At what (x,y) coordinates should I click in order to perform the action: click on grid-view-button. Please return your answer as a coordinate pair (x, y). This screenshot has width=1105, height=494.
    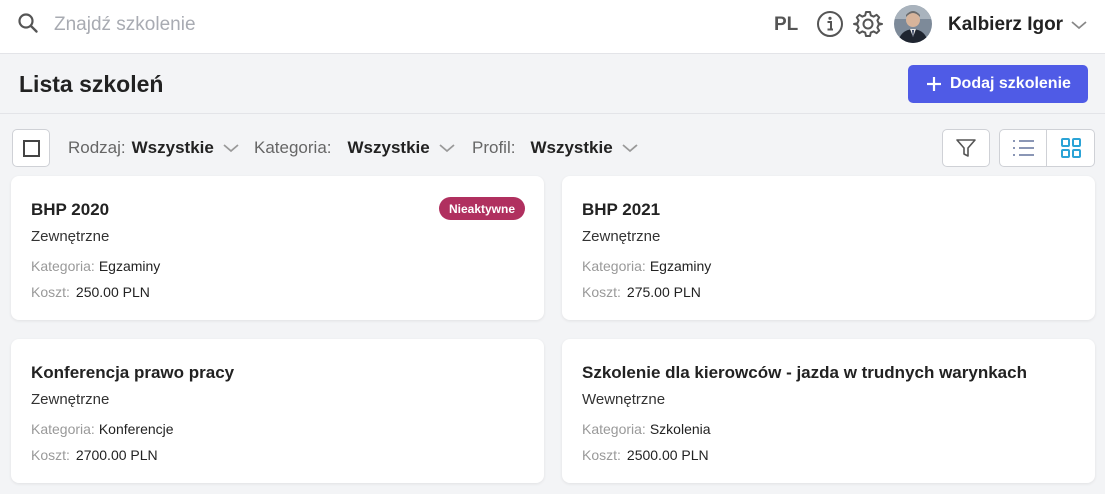
    Looking at the image, I should click on (1070, 148).